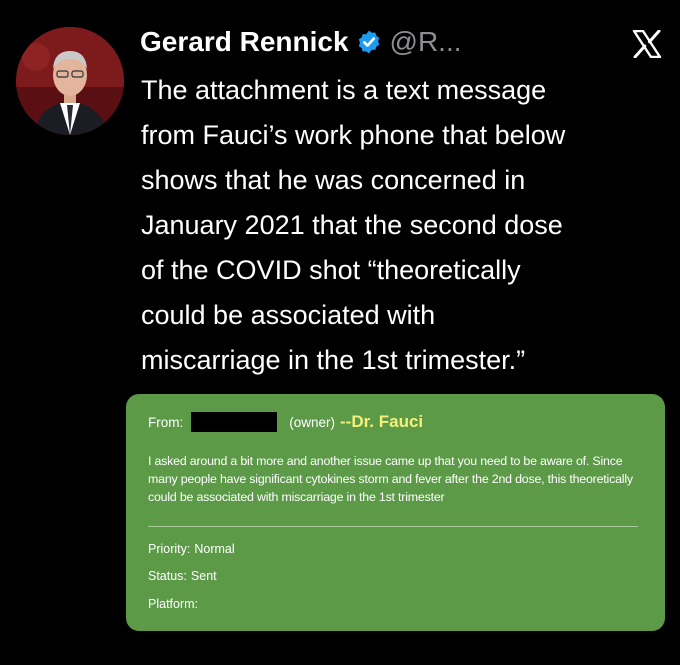 The height and width of the screenshot is (665, 680). I want to click on status-value: Sent, so click(203, 576).